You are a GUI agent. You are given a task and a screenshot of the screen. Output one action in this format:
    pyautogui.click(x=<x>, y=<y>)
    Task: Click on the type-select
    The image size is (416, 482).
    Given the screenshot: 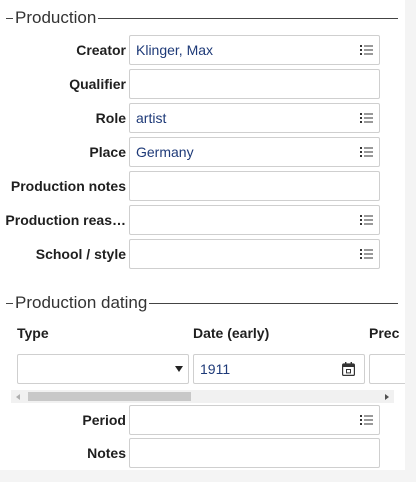 What is the action you would take?
    pyautogui.click(x=103, y=369)
    